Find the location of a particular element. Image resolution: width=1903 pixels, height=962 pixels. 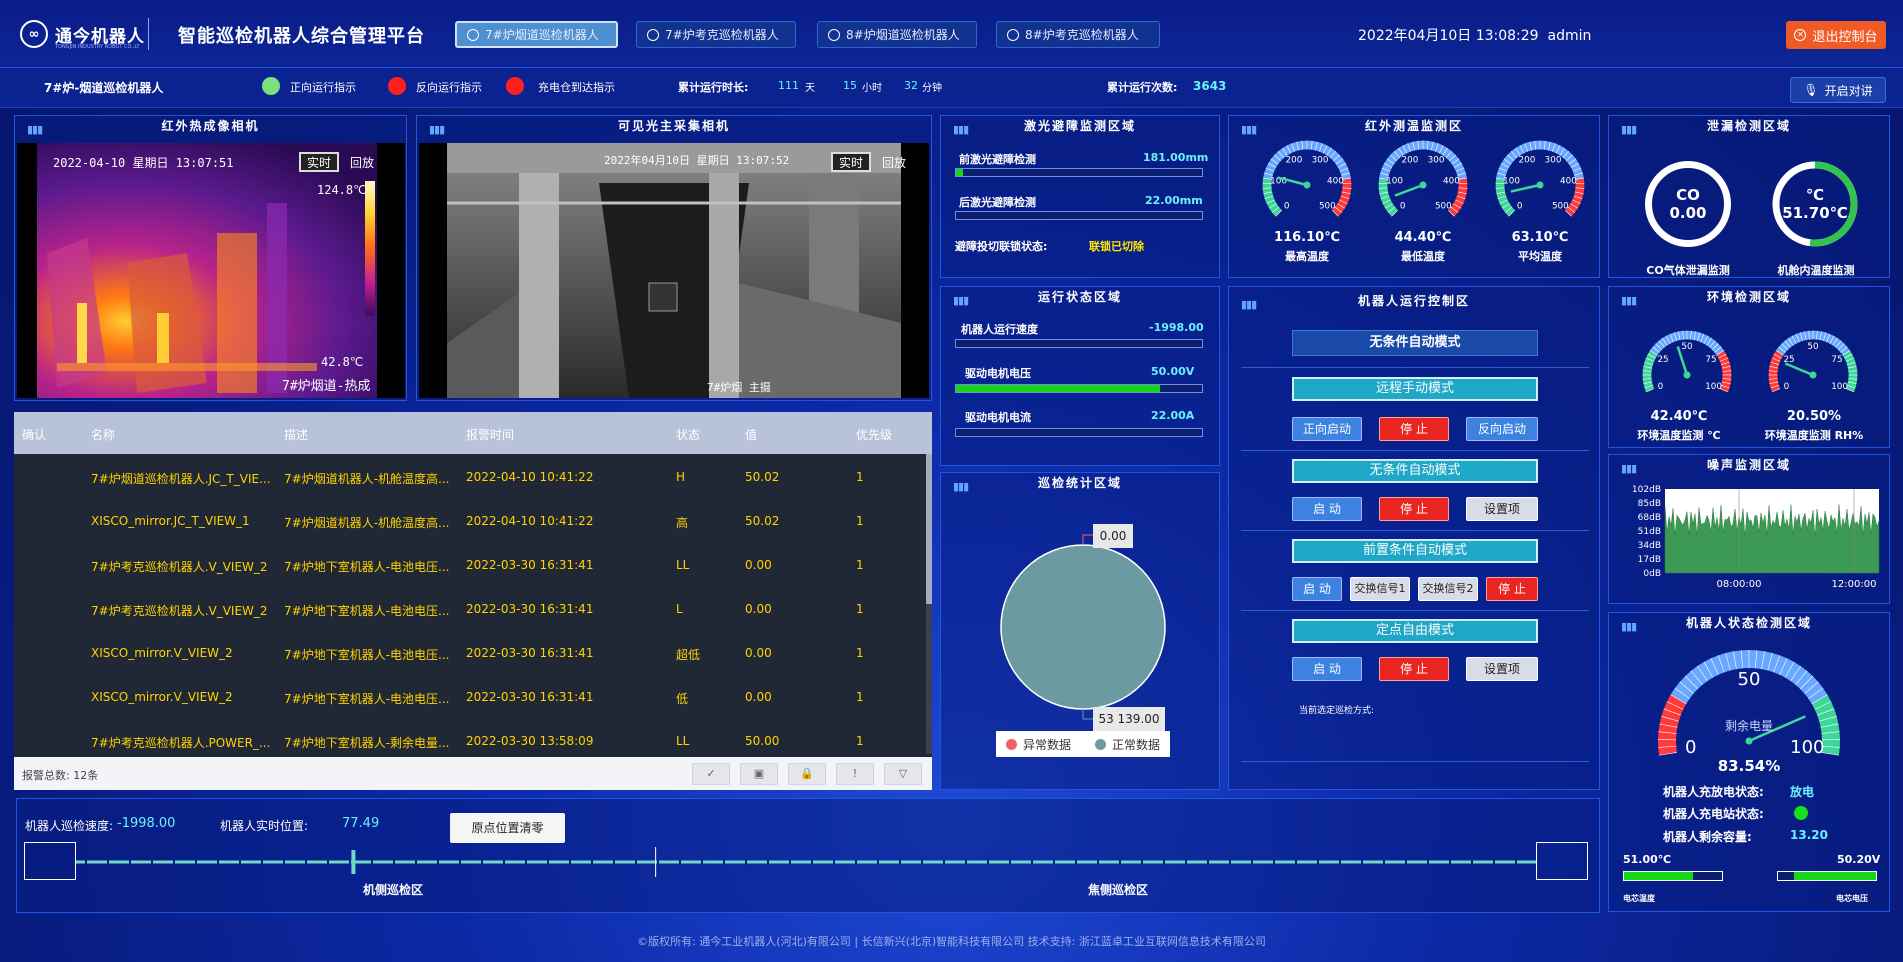

tab-label: 7#炉烟道巡检机器人 is located at coordinates (542, 35).